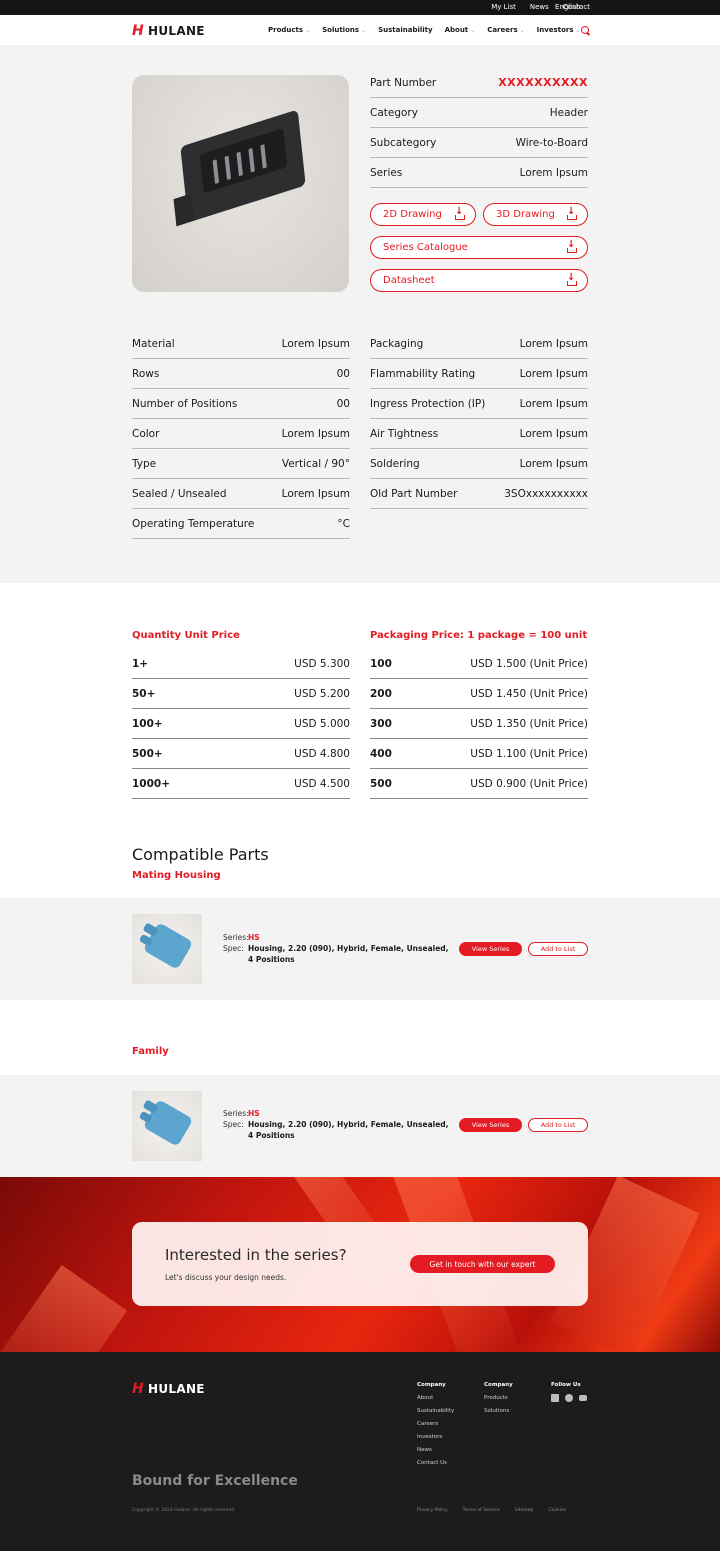 The image size is (720, 1551). I want to click on 2d-drawing-button: 2D Drawing, so click(423, 214).